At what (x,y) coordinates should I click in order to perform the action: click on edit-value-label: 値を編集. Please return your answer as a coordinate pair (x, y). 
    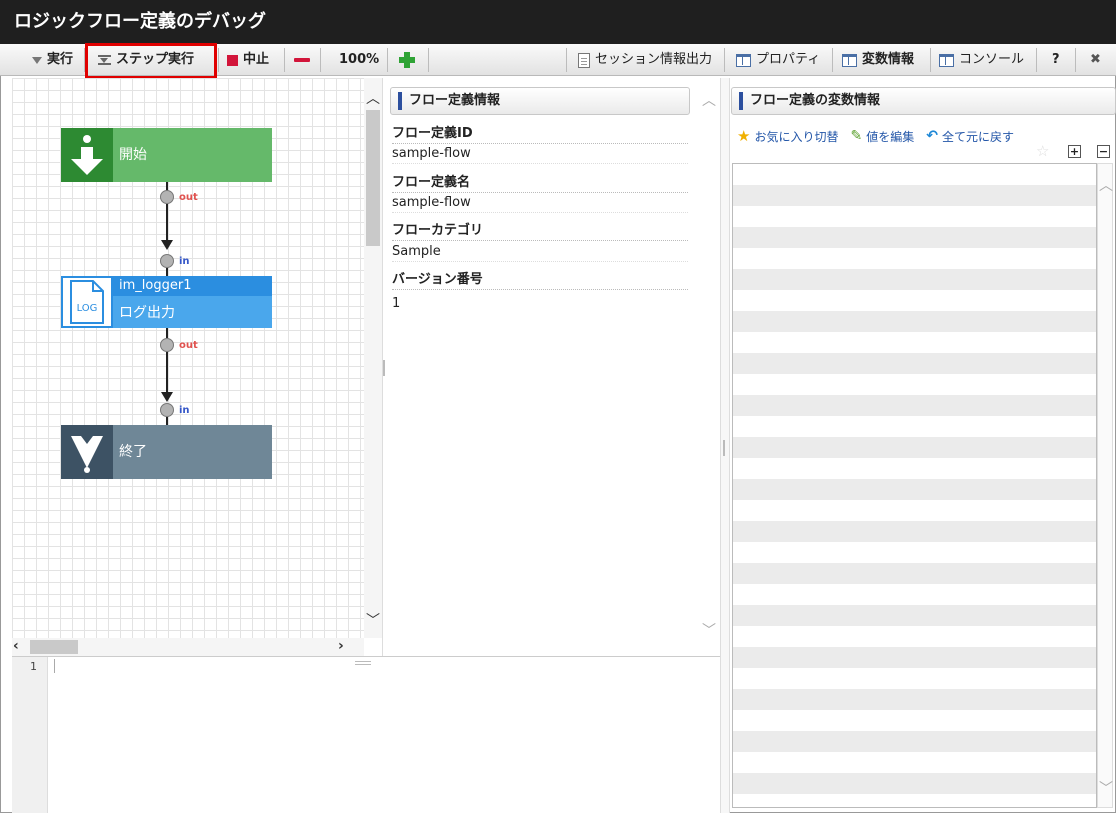
    Looking at the image, I should click on (890, 136).